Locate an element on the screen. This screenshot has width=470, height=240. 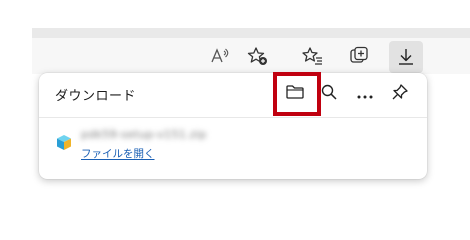
panel-divider is located at coordinates (233, 117).